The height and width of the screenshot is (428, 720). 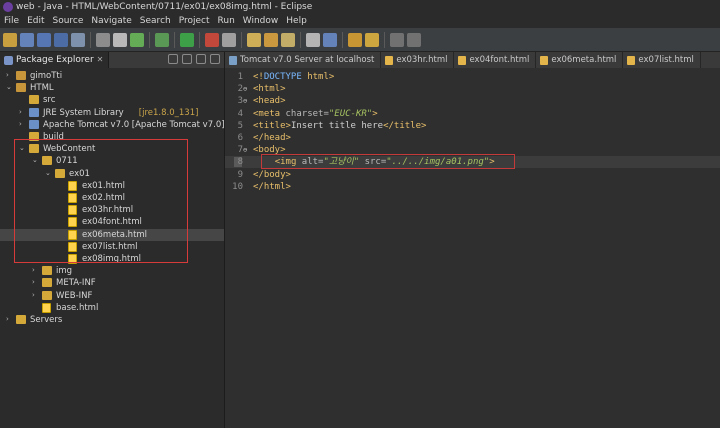 I want to click on code-text: <head>, so click(x=269, y=101).